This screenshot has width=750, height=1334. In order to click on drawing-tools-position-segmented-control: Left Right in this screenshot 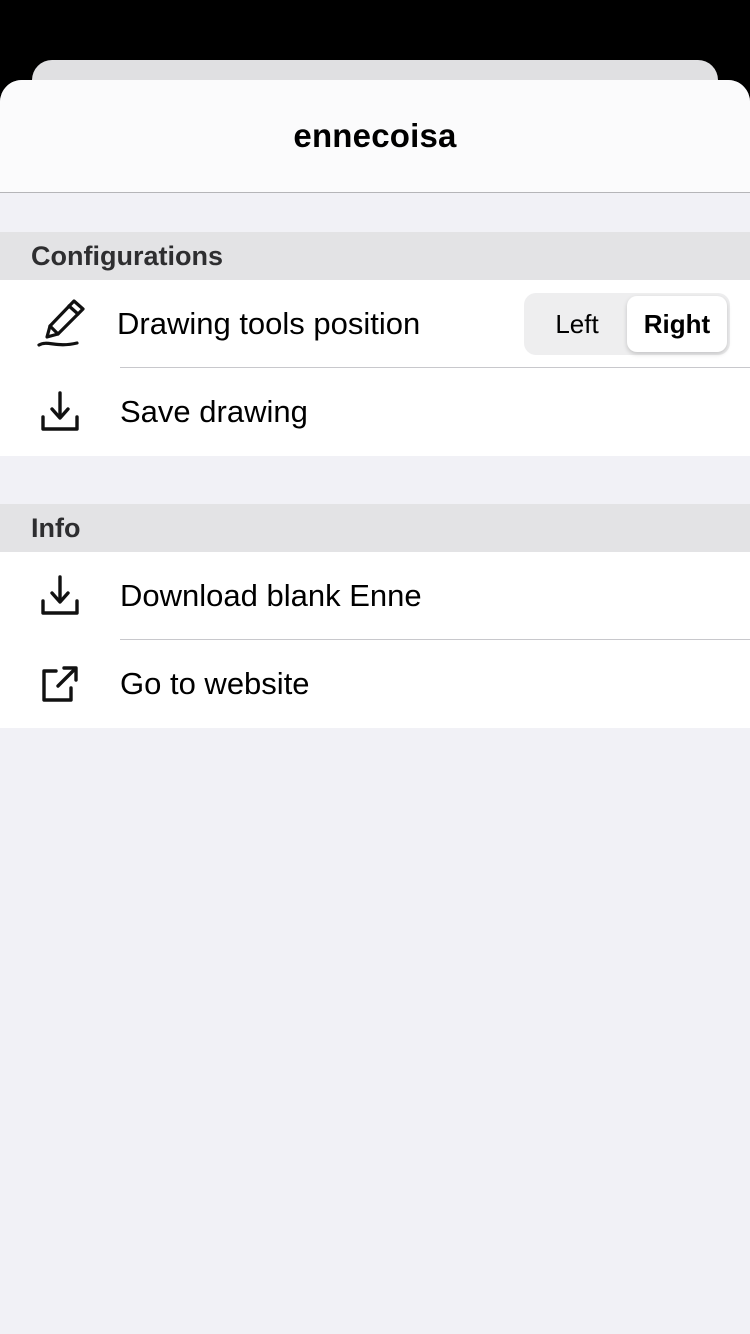, I will do `click(627, 324)`.